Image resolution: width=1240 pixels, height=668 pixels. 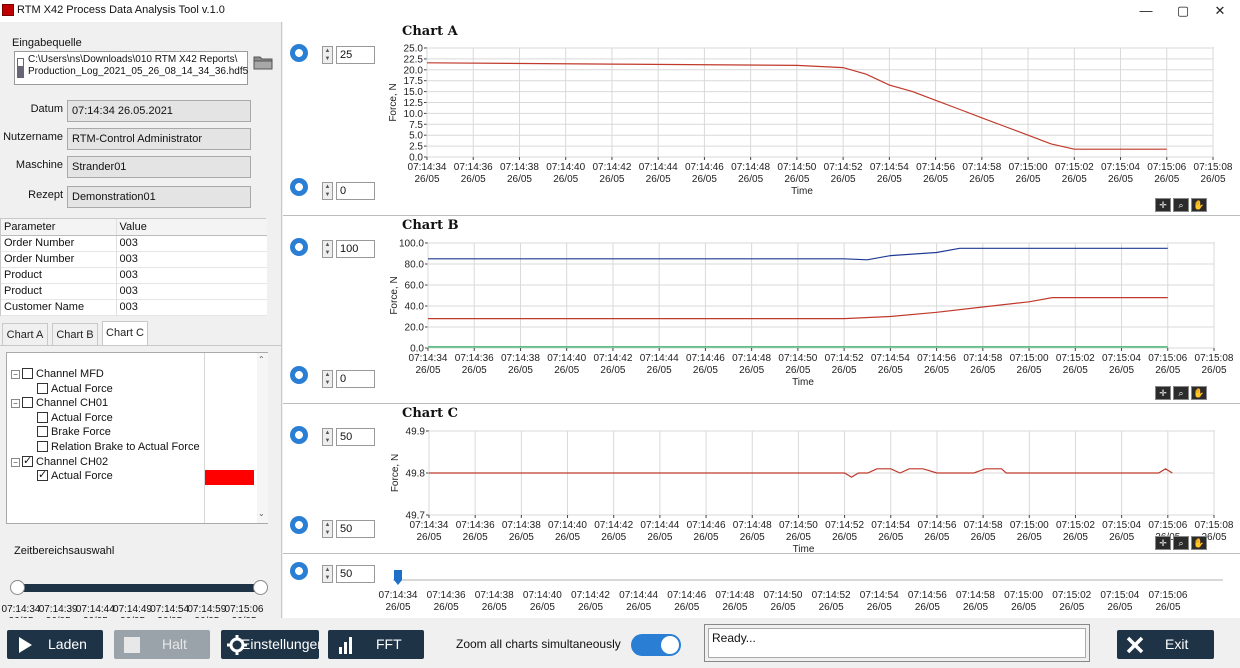 What do you see at coordinates (429, 525) in the screenshot?
I see `x-tick-label: 07:14:34` at bounding box center [429, 525].